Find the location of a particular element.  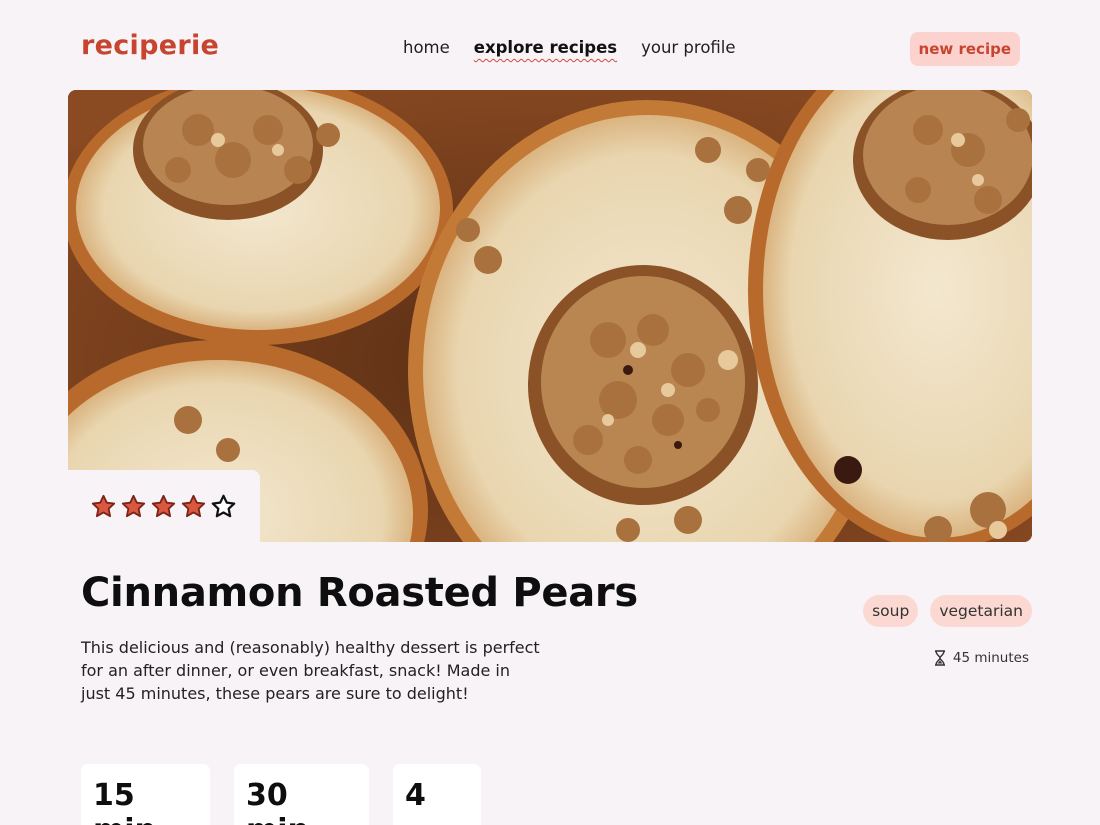

servings-stat: 4 is located at coordinates (437, 794).